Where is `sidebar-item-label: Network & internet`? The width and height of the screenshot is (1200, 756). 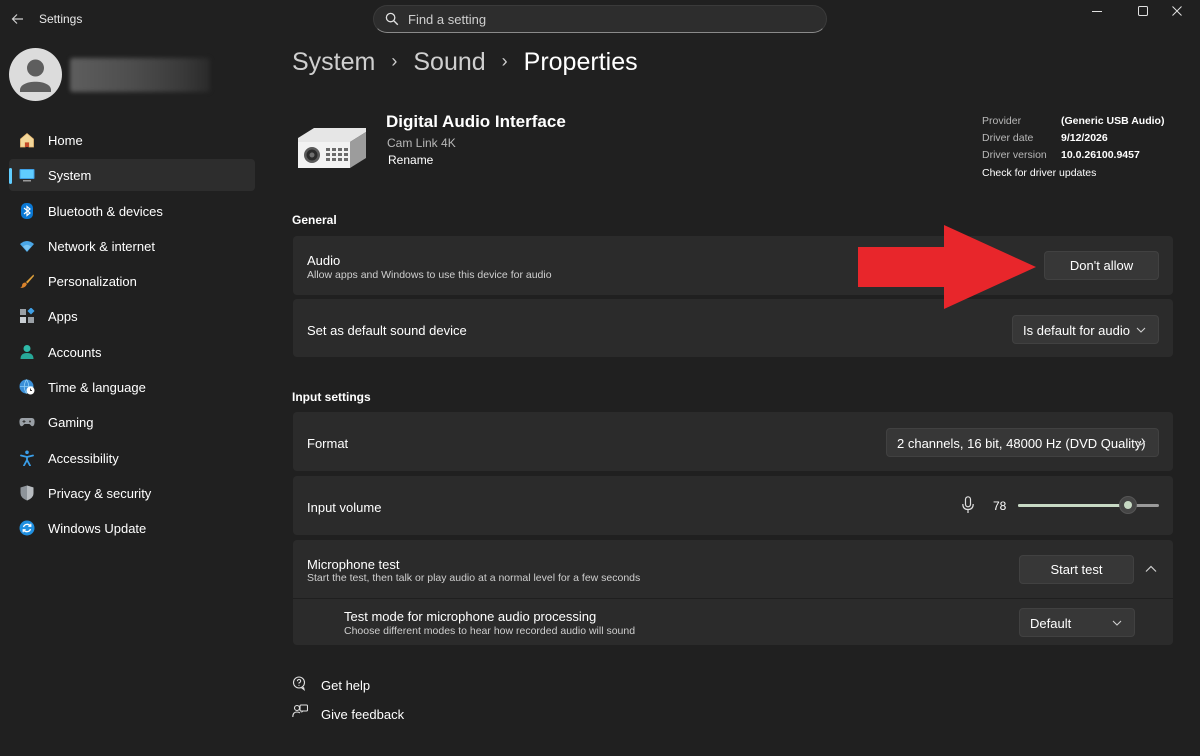
sidebar-item-label: Network & internet is located at coordinates (101, 246).